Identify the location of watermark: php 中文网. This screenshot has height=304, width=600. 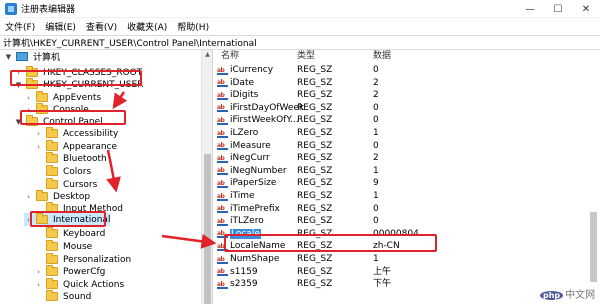
(567, 293).